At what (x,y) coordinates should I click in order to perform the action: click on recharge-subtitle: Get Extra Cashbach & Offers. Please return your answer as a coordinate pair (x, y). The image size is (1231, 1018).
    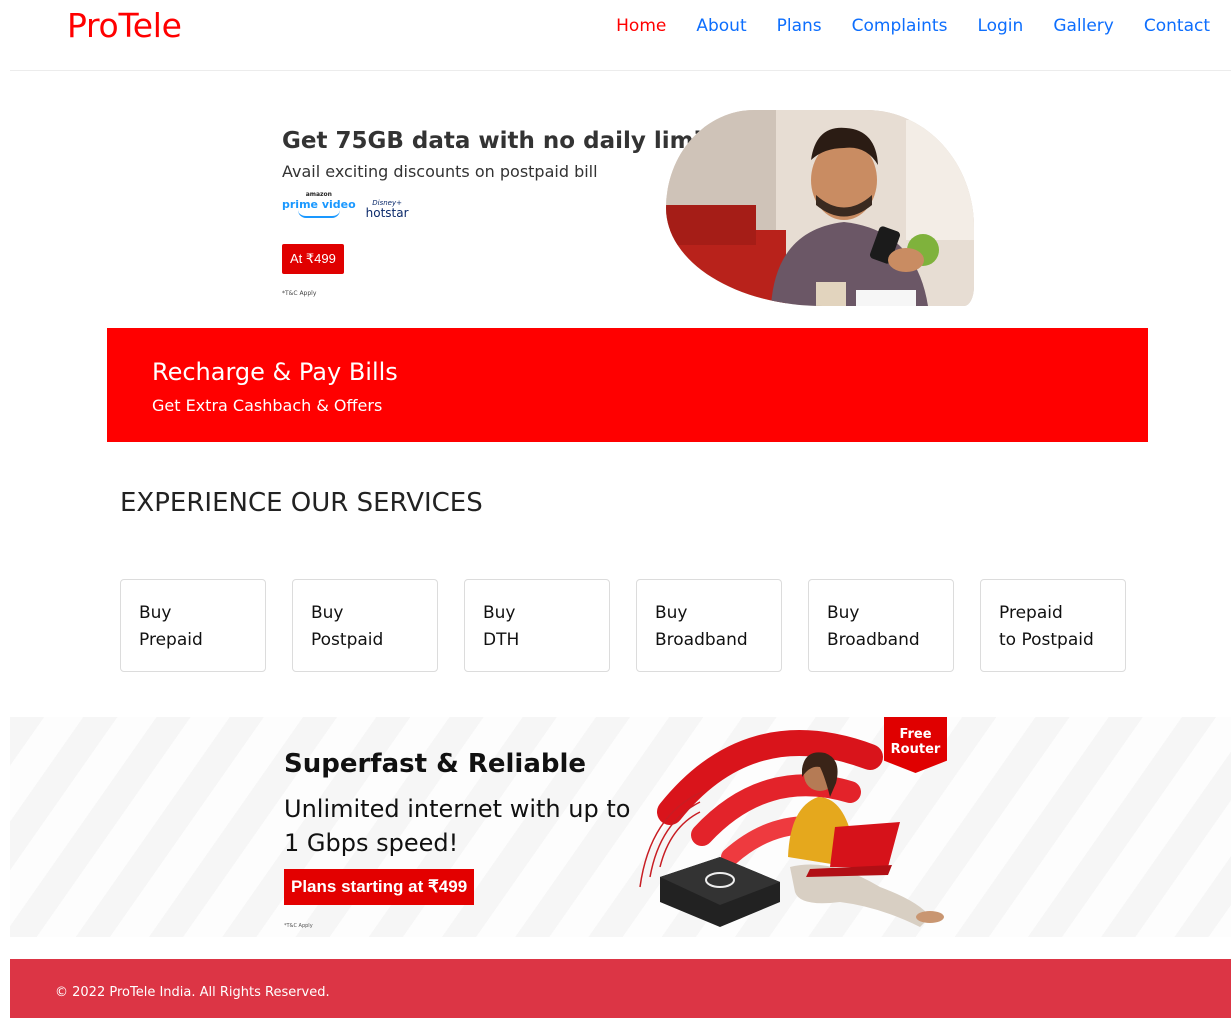
    Looking at the image, I should click on (267, 405).